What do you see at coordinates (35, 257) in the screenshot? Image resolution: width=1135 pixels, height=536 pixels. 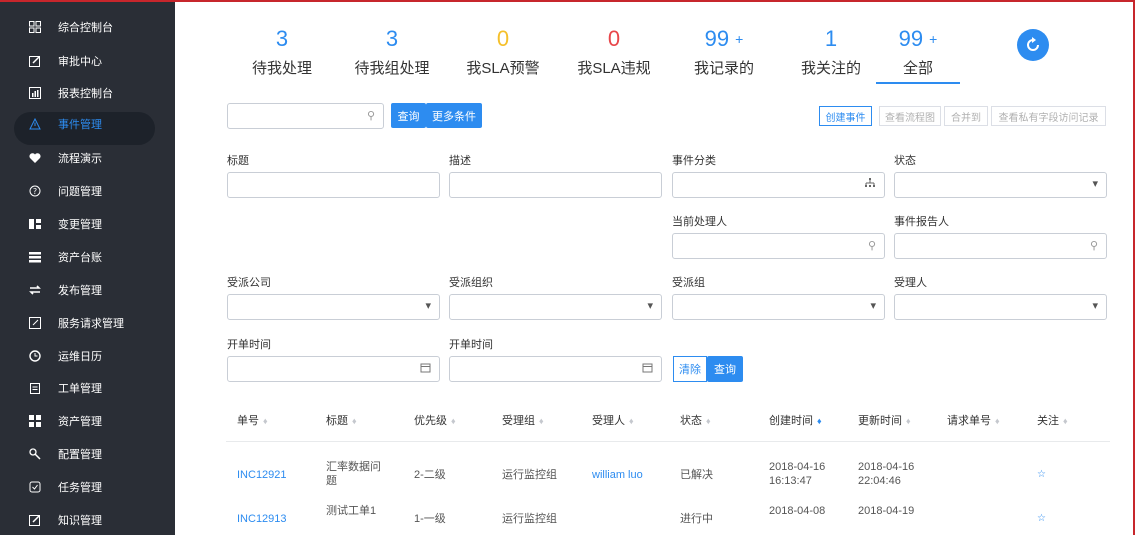 I see `list-icon` at bounding box center [35, 257].